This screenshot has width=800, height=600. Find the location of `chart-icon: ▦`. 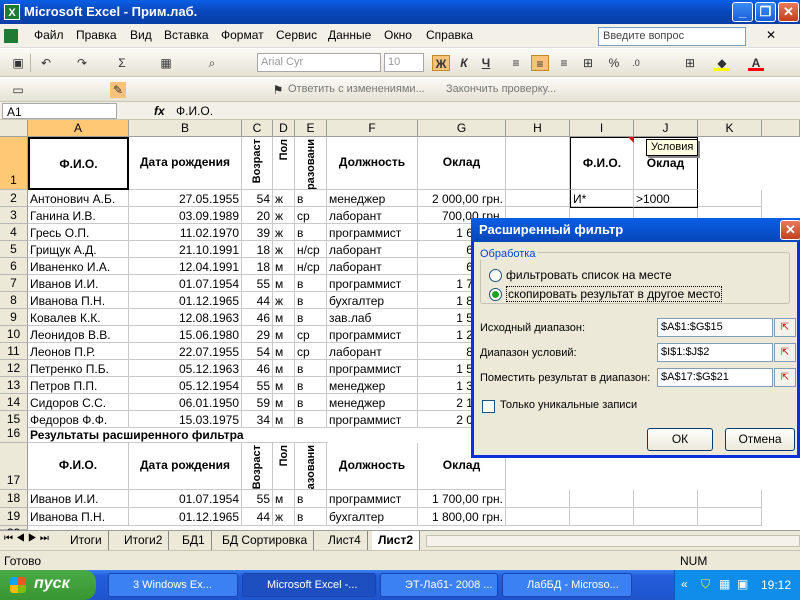

chart-icon: ▦ is located at coordinates (166, 63).